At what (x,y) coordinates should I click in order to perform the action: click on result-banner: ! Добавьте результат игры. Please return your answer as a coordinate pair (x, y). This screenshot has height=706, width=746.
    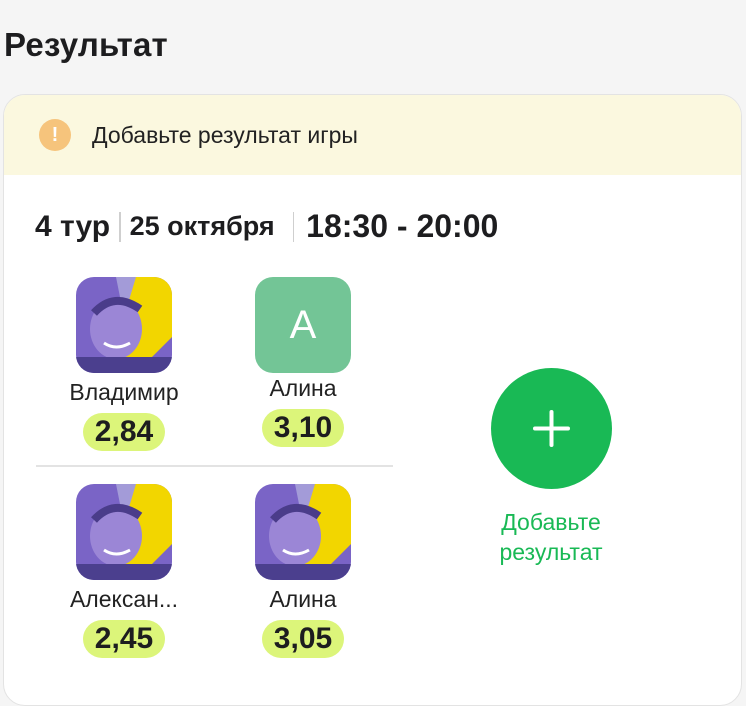
    Looking at the image, I should click on (372, 135).